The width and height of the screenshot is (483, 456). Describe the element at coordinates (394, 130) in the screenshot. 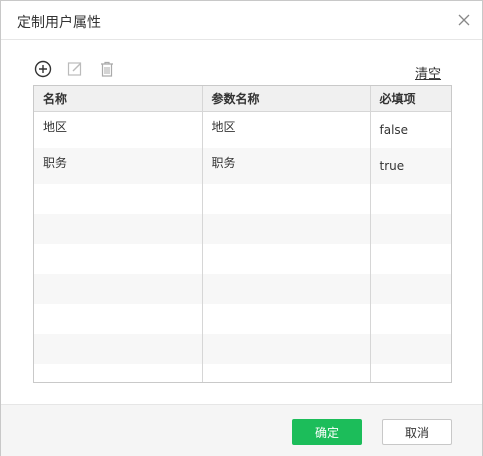

I see `cell-required: false` at that location.